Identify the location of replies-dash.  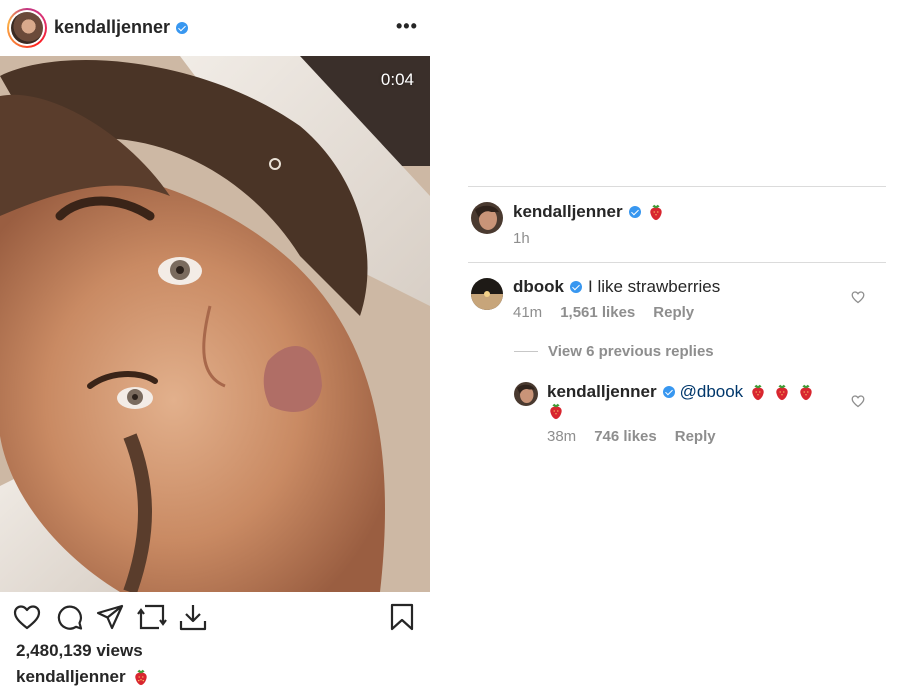
(526, 351).